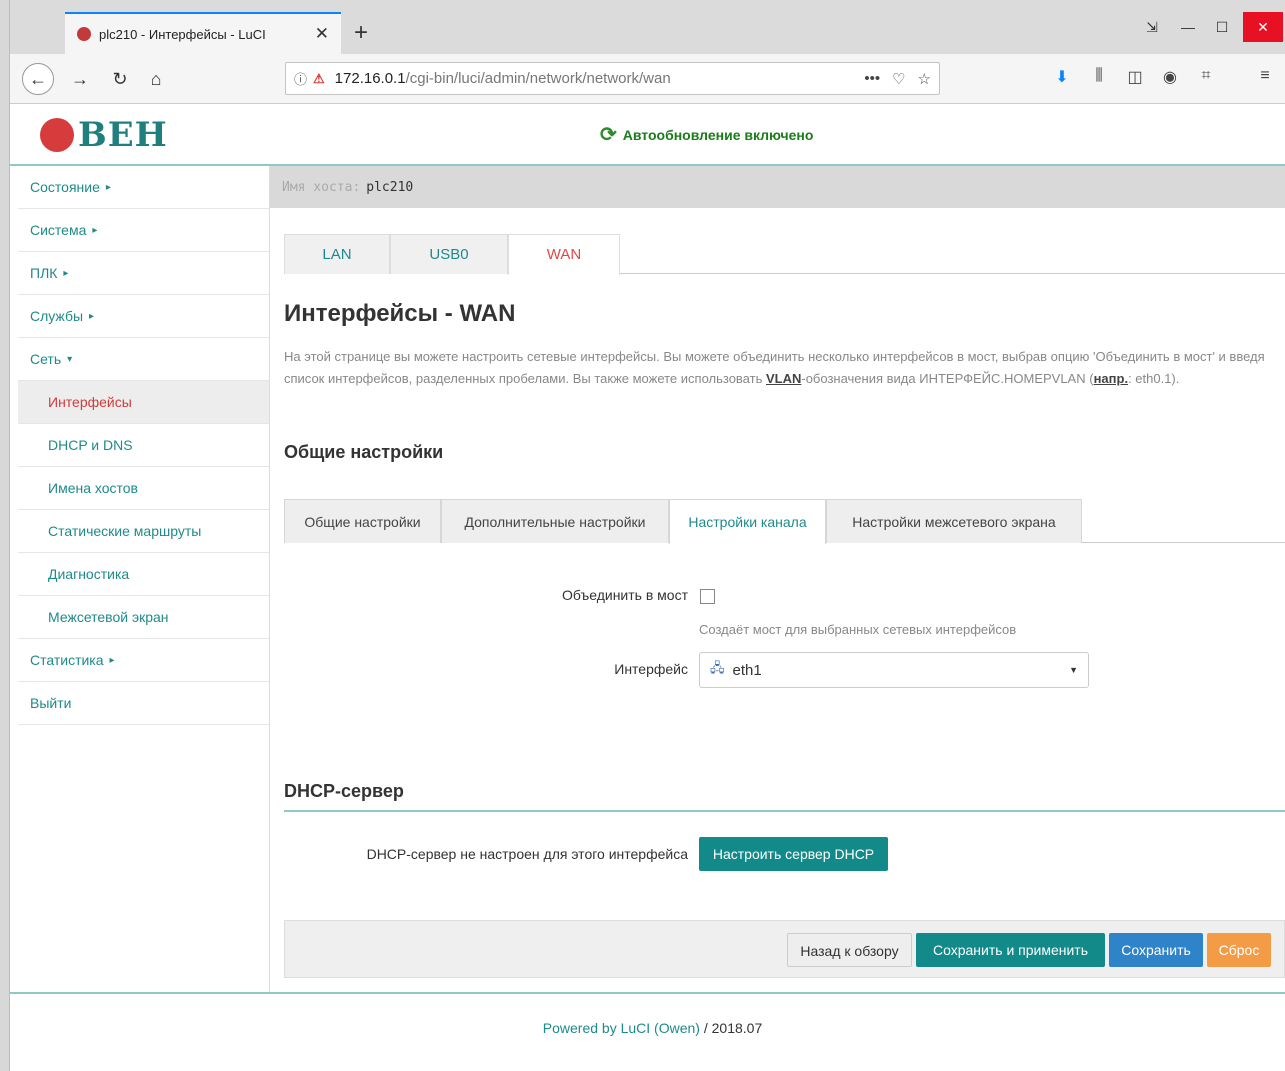 This screenshot has width=1285, height=1071. What do you see at coordinates (747, 670) in the screenshot?
I see `interface-value: eth1` at bounding box center [747, 670].